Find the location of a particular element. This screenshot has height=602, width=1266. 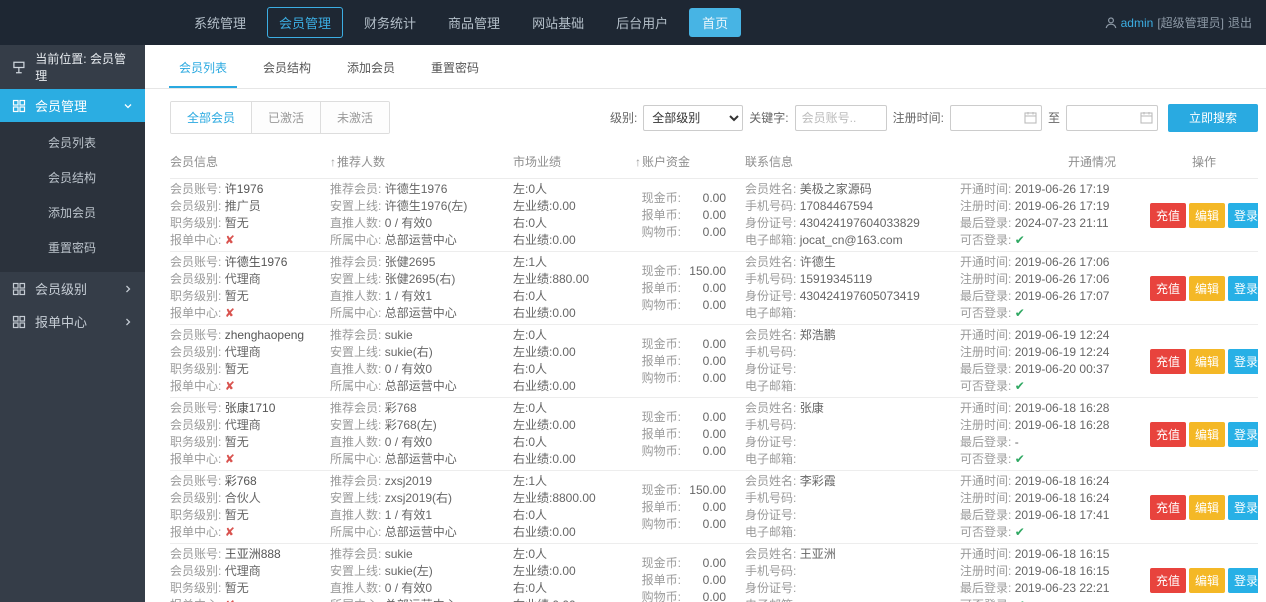

sidebar-item-member-level: 会员级别 is located at coordinates (72, 288).